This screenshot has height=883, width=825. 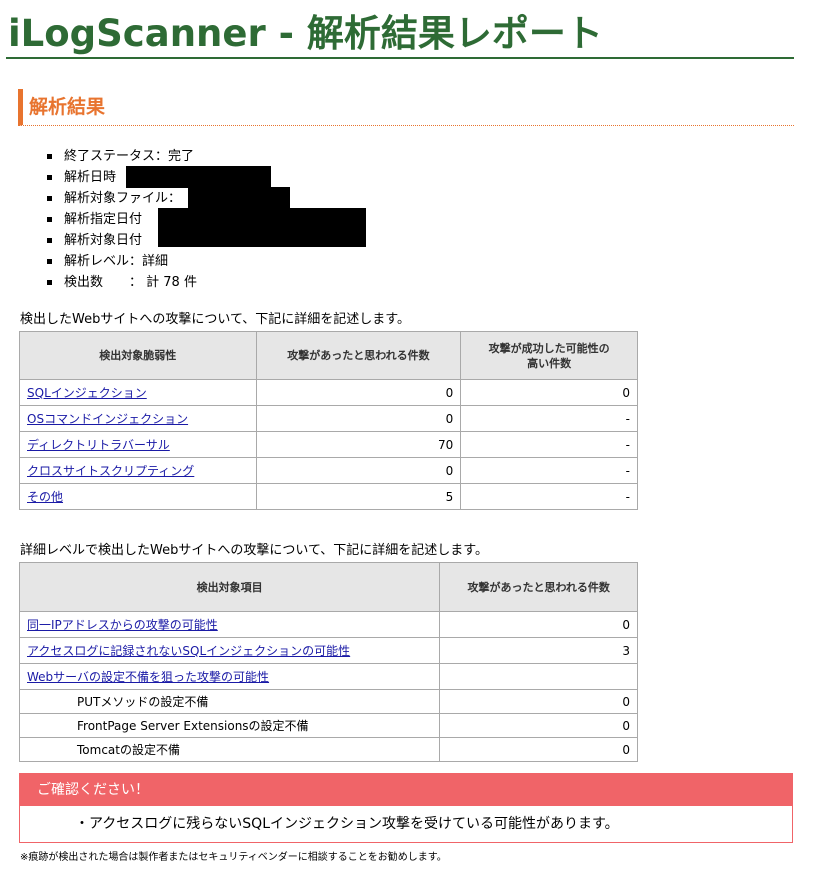 I want to click on vuln-link-sql-injection: SQLインジェクション, so click(x=87, y=393).